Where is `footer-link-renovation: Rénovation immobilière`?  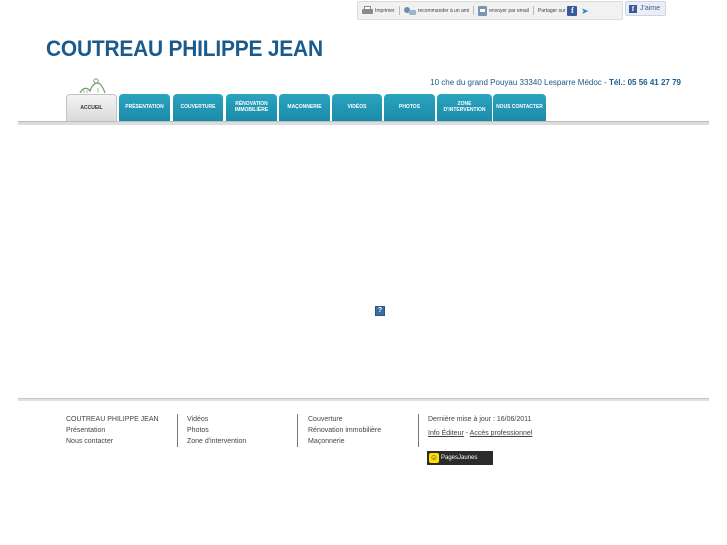
footer-link-renovation: Rénovation immobilière is located at coordinates (344, 430).